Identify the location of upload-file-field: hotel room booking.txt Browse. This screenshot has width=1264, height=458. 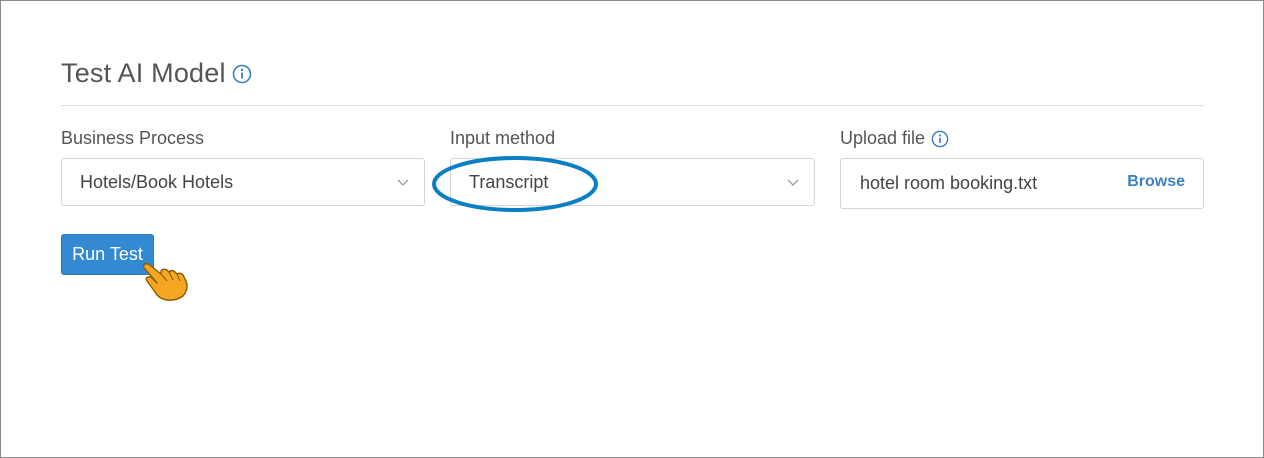
(1022, 183).